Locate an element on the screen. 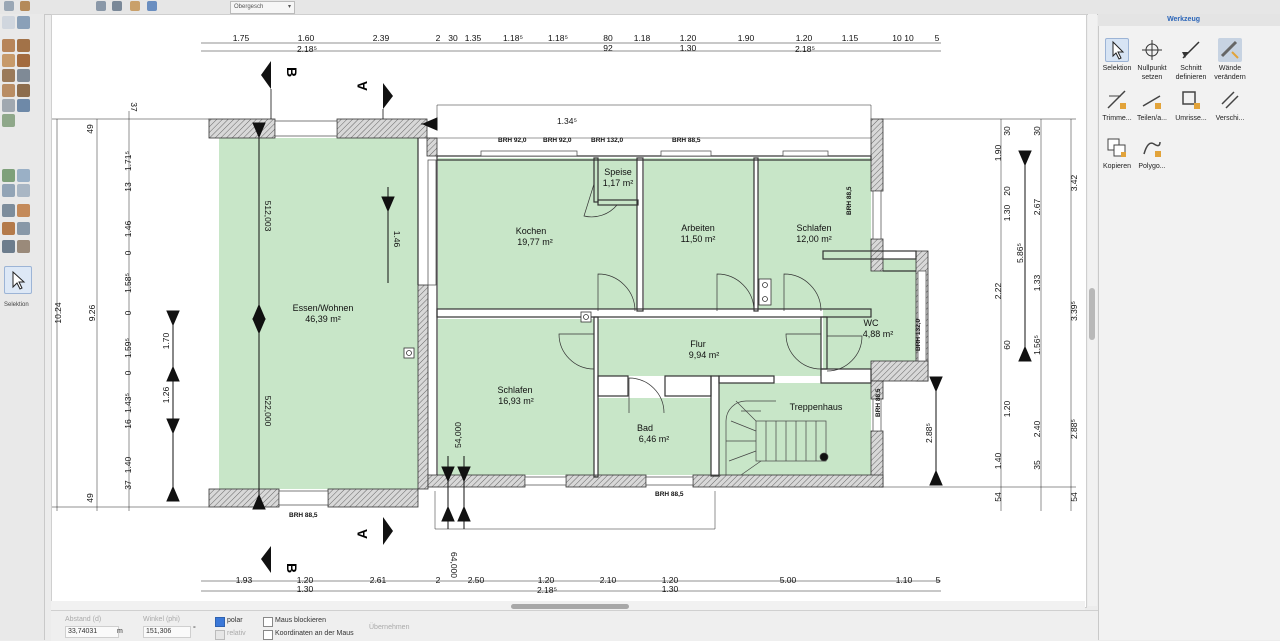 This screenshot has width=1280, height=641. vertical-scroll-thumb is located at coordinates (1092, 314).